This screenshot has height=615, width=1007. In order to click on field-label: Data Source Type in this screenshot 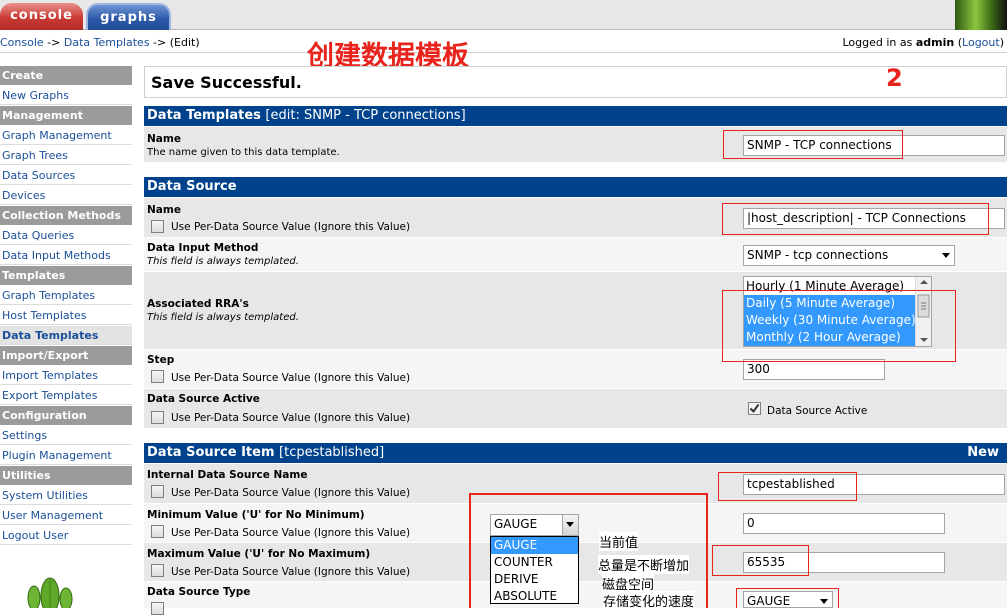, I will do `click(199, 592)`.